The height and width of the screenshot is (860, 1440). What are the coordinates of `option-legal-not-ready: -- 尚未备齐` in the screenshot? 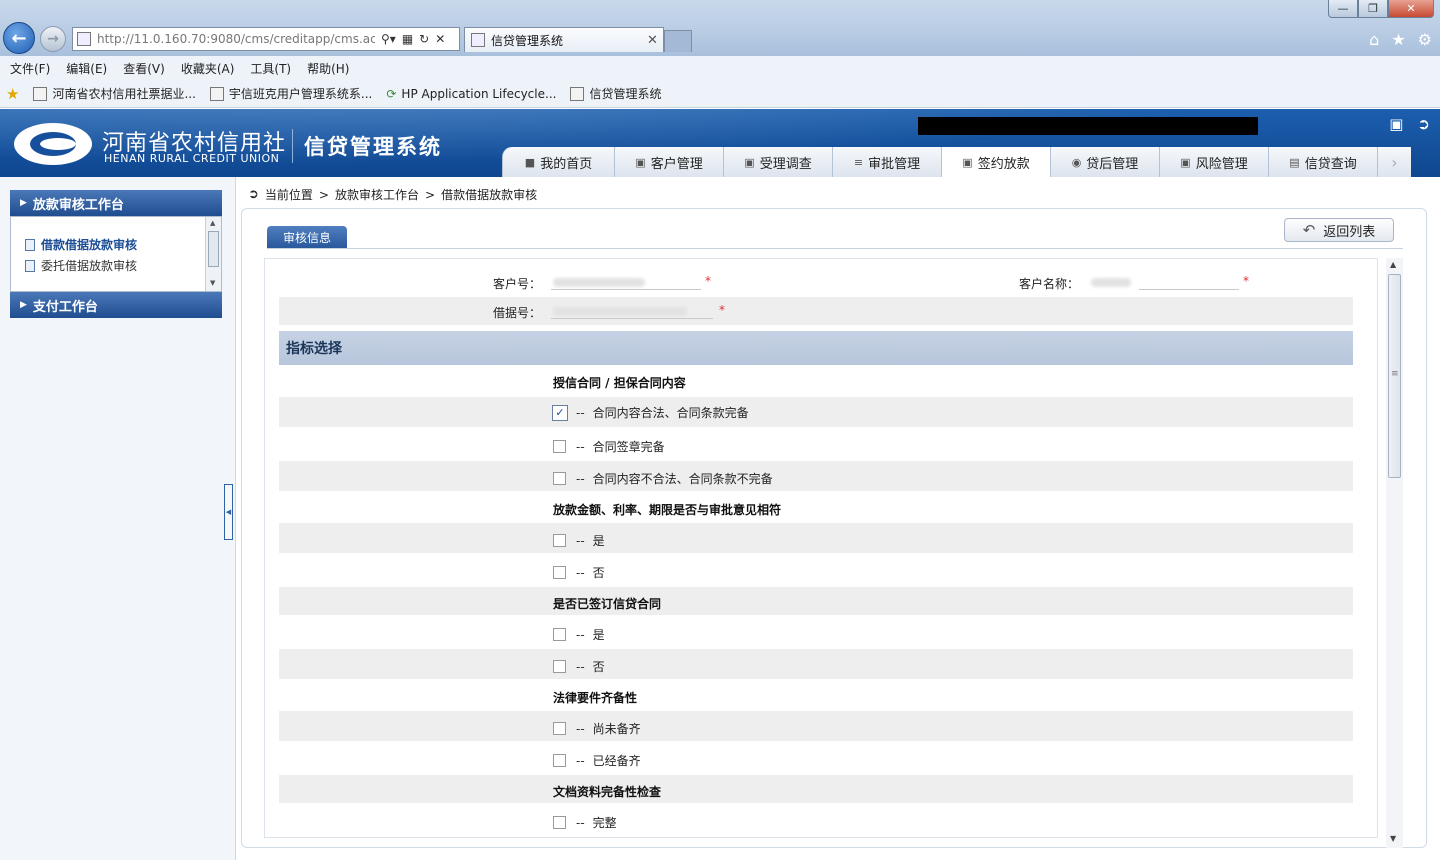 It's located at (597, 728).